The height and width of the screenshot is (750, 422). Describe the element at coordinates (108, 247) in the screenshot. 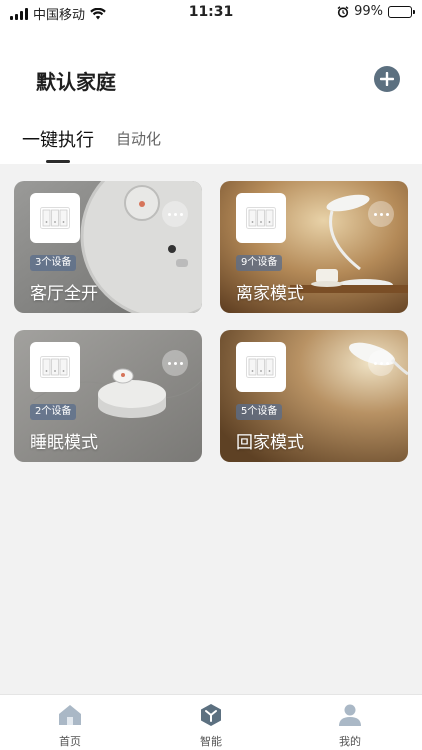

I see `scene-card-living-room: 3个设备 客厅全开` at that location.